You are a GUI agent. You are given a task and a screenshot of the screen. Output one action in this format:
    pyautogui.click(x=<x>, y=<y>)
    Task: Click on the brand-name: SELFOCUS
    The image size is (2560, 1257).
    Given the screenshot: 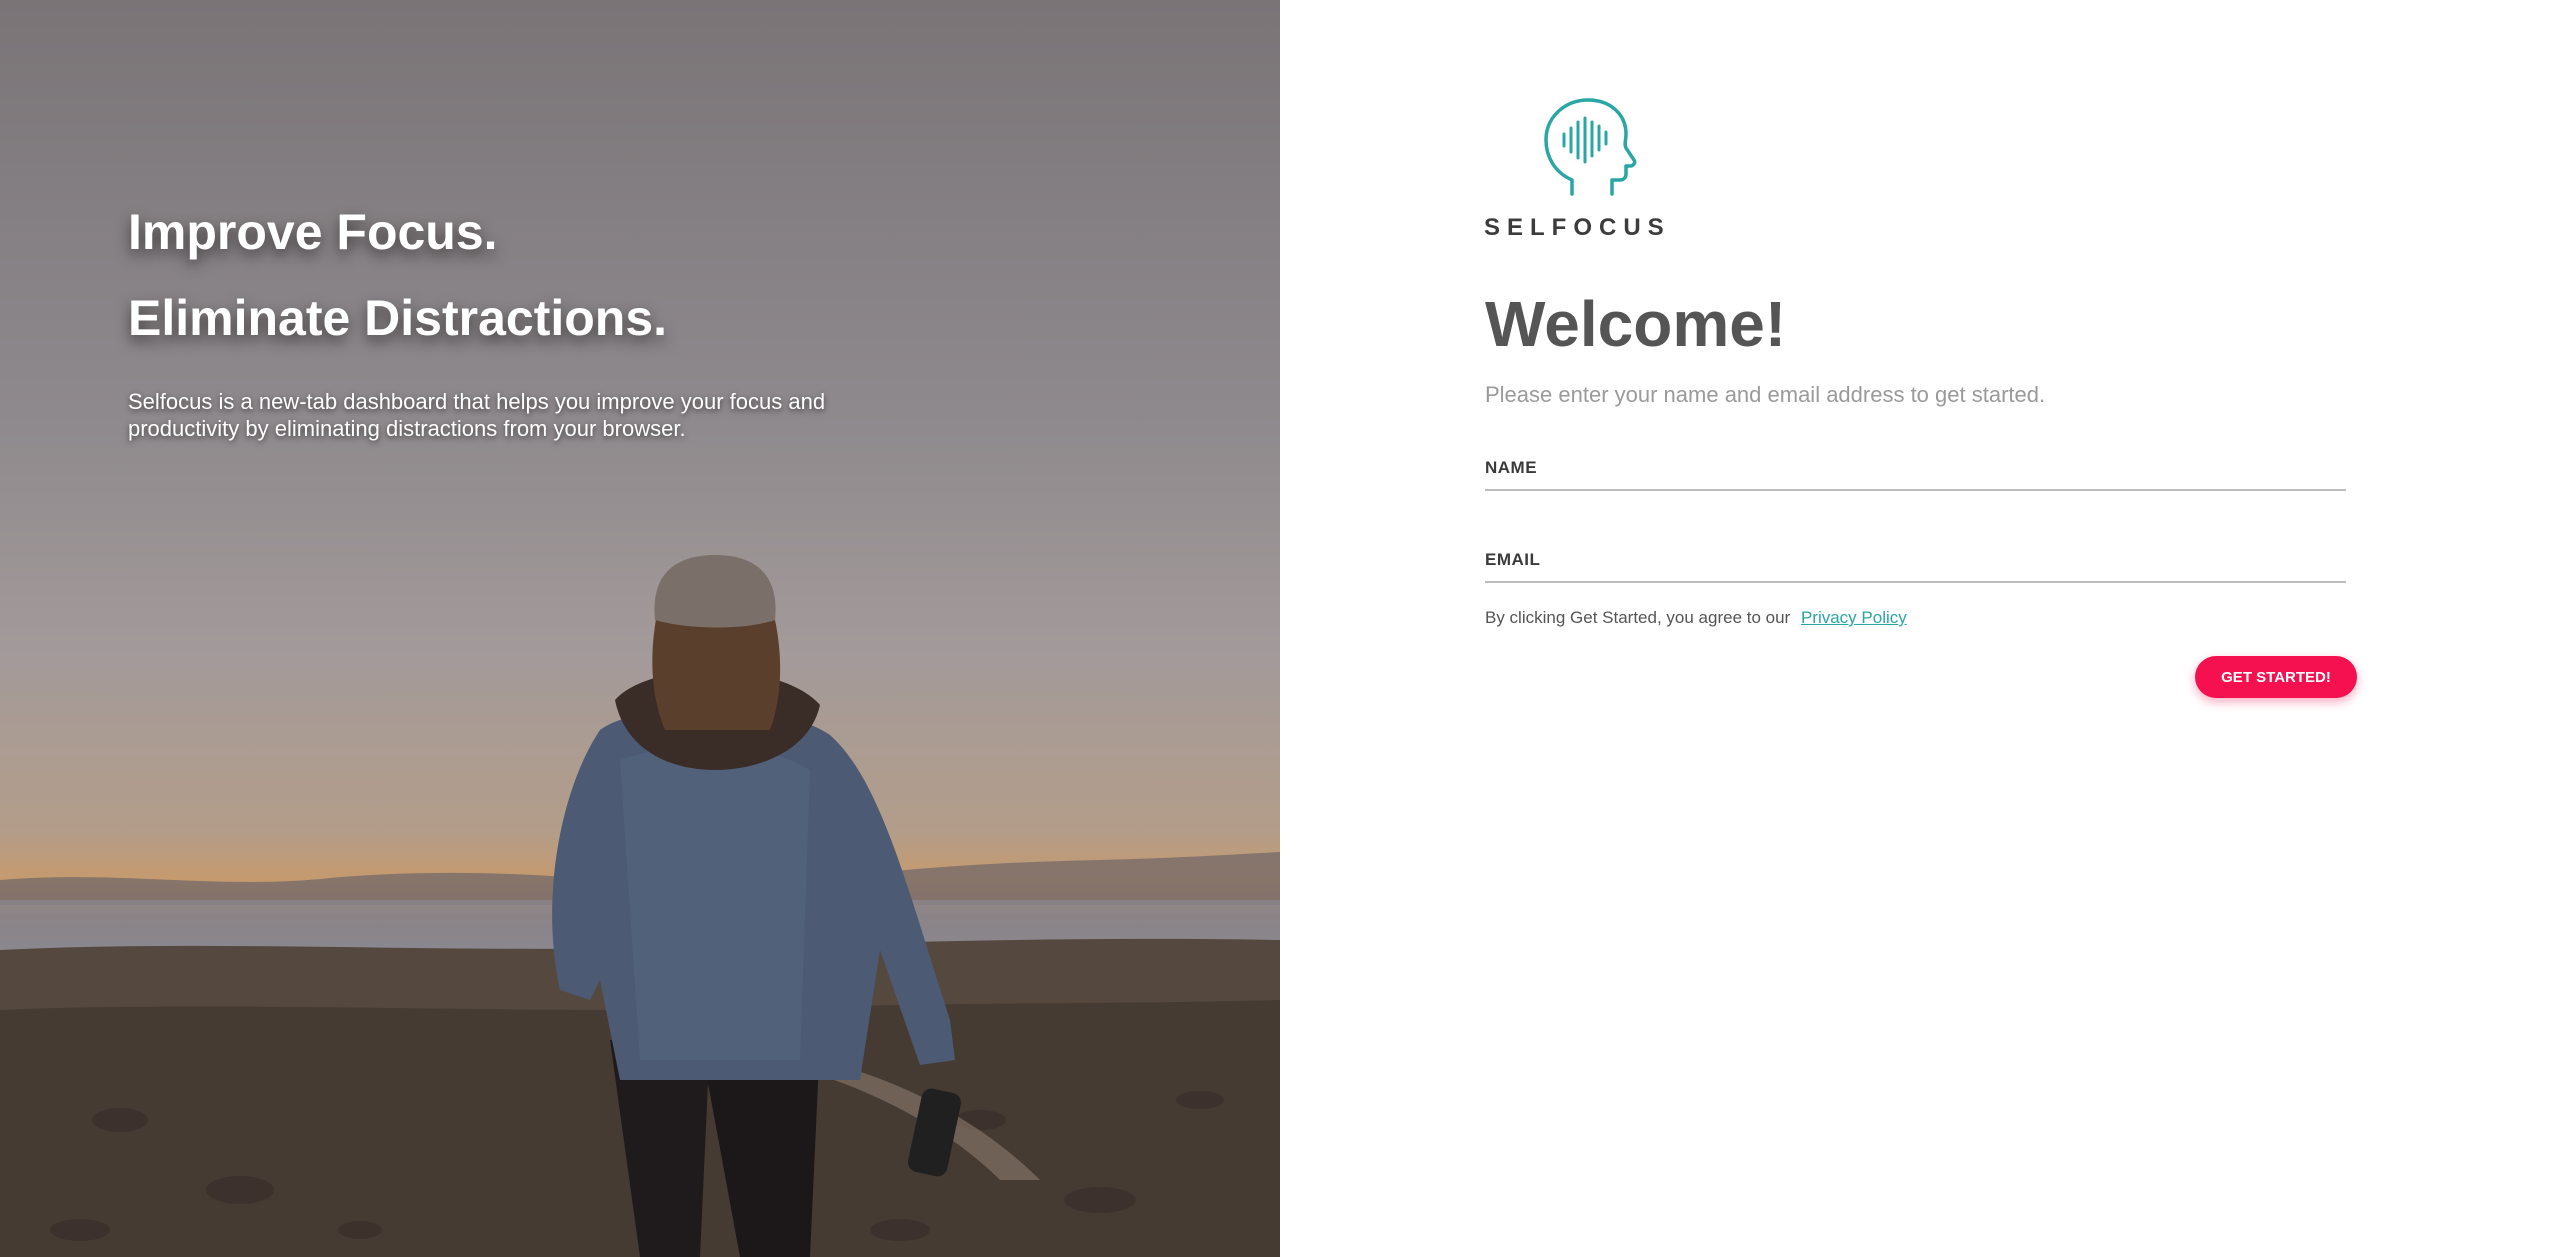 What is the action you would take?
    pyautogui.click(x=1577, y=227)
    